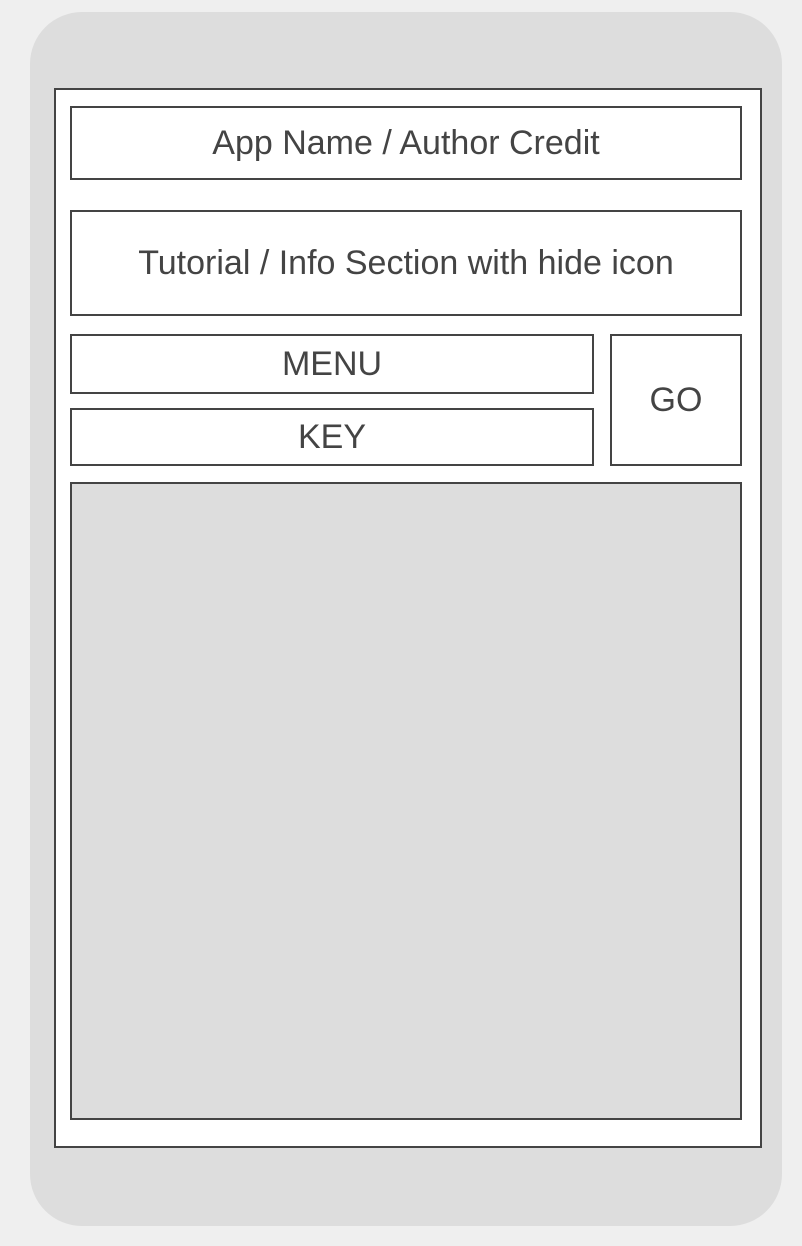 The width and height of the screenshot is (802, 1246). I want to click on key-button: KEY, so click(332, 437).